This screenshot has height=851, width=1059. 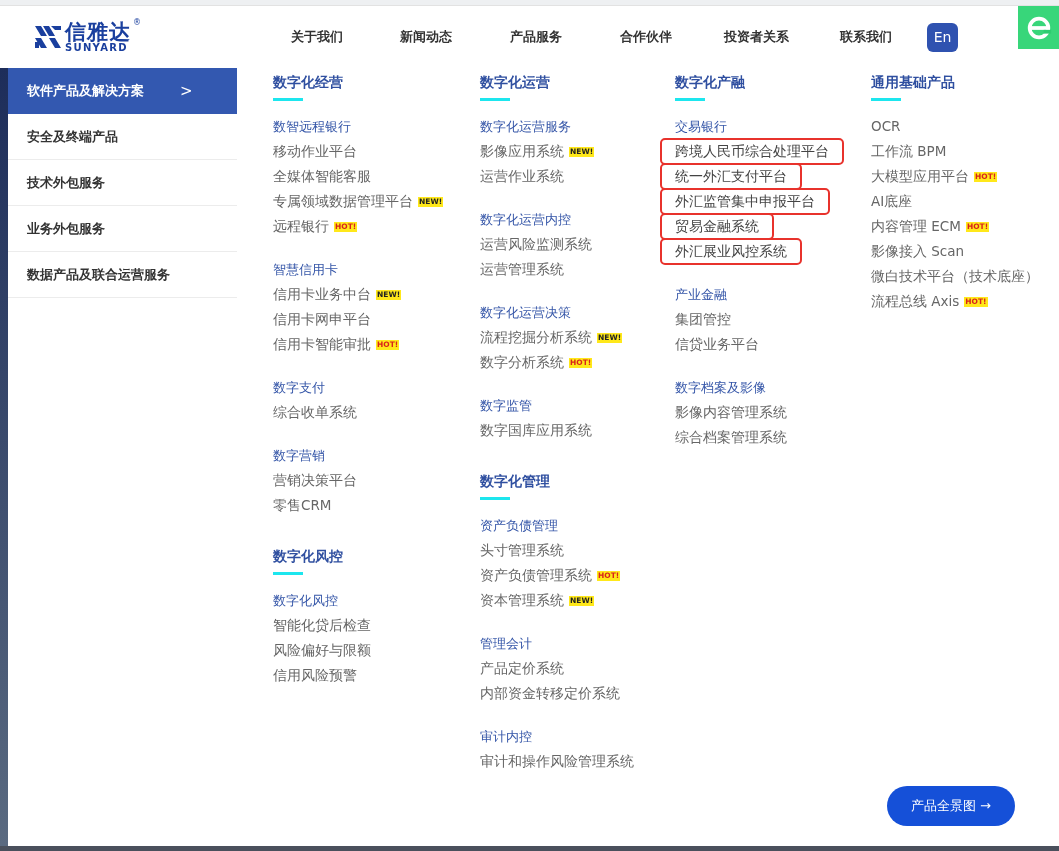 I want to click on product-link: 信用卡网申平台, so click(x=322, y=319).